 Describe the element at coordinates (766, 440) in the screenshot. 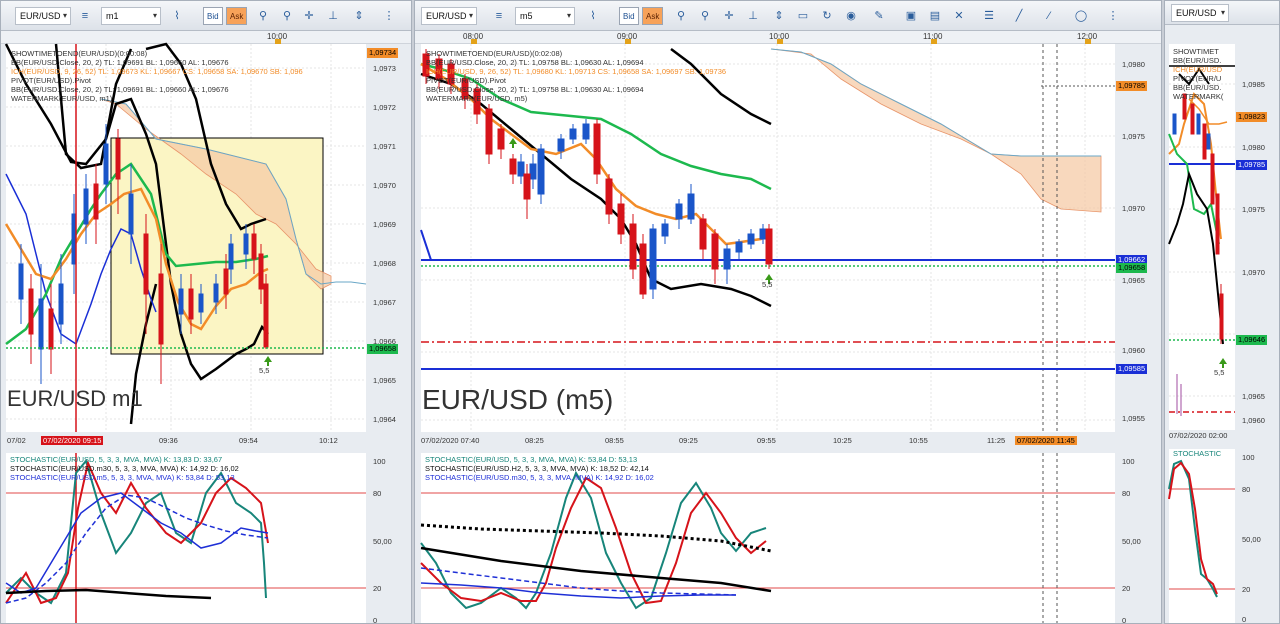

I see `date-label: 09:55` at that location.